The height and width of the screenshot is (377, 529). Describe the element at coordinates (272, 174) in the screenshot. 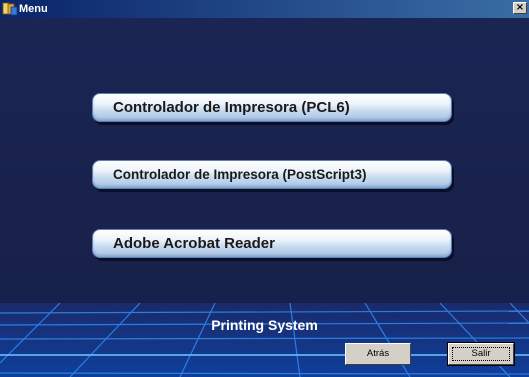

I see `postscript3-driver-button: Controlador de Impresora (PostScript3)` at that location.